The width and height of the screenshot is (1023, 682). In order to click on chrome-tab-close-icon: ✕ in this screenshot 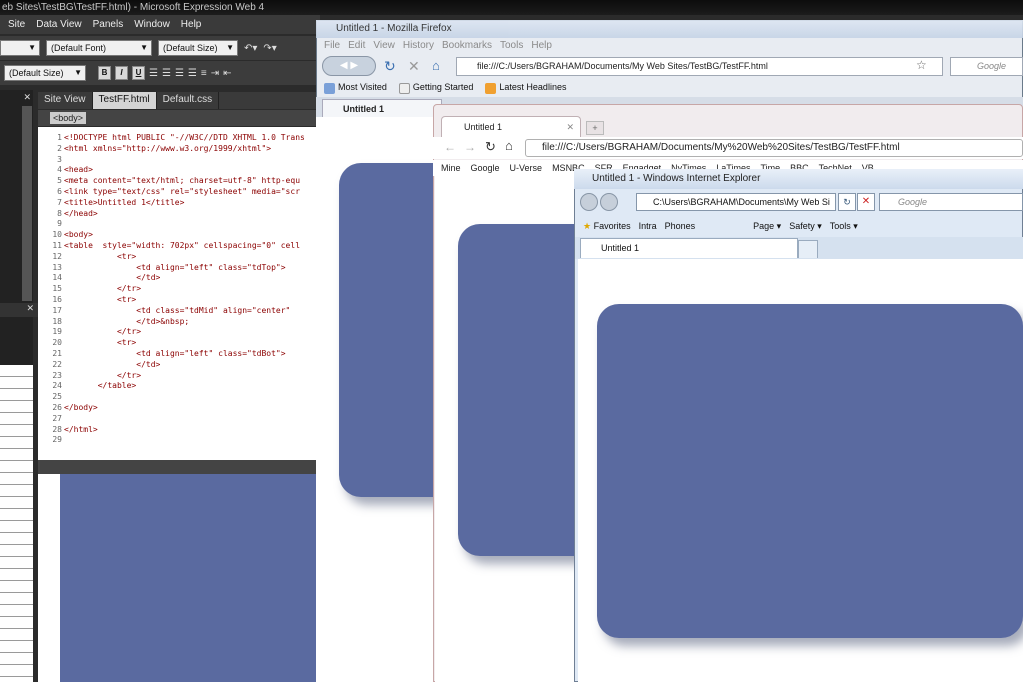, I will do `click(570, 127)`.